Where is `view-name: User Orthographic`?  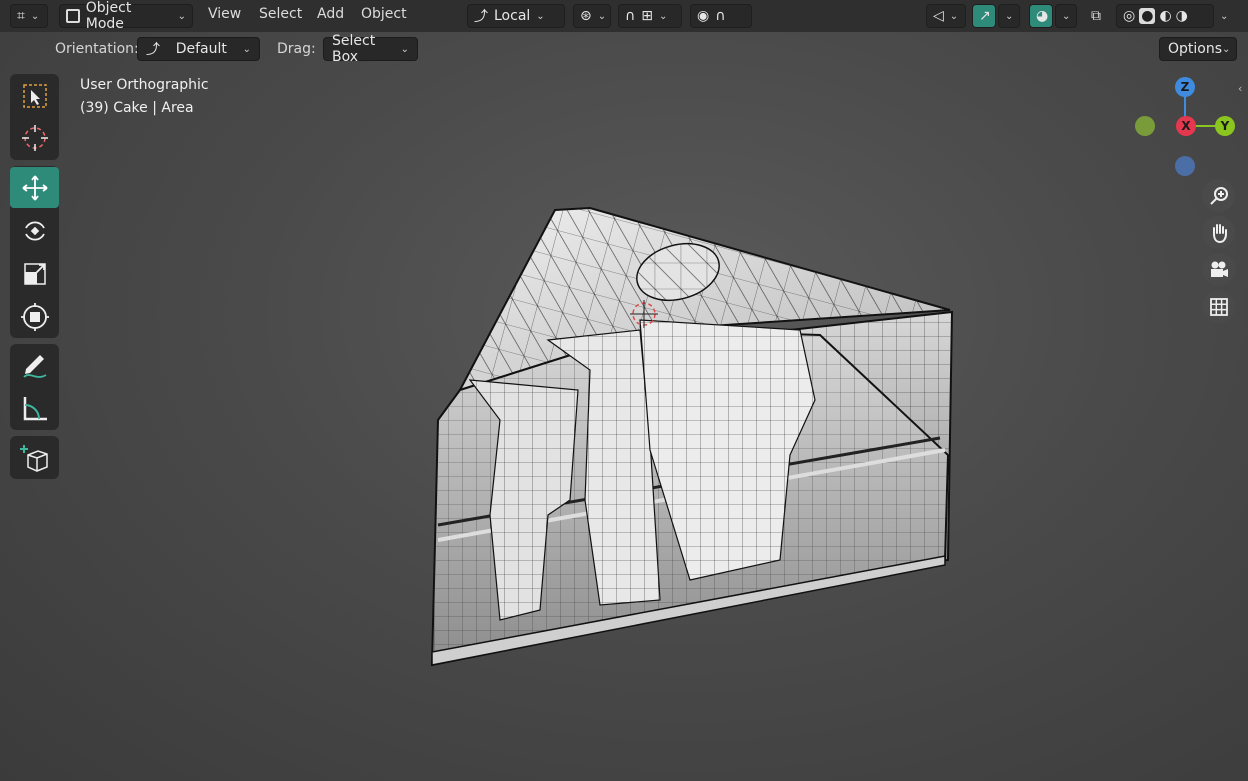 view-name: User Orthographic is located at coordinates (144, 85).